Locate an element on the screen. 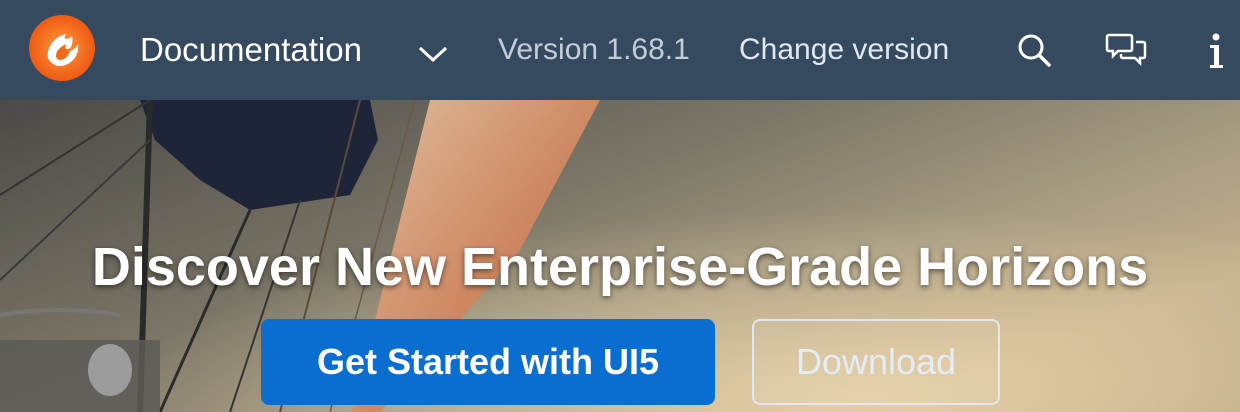  download-button: Download is located at coordinates (876, 362).